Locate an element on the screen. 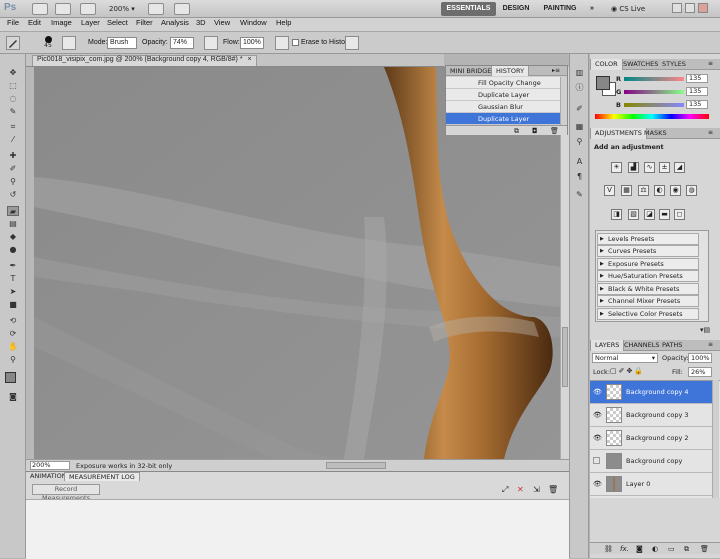 The image size is (720, 559). link-icon: ⛓ is located at coordinates (608, 549).